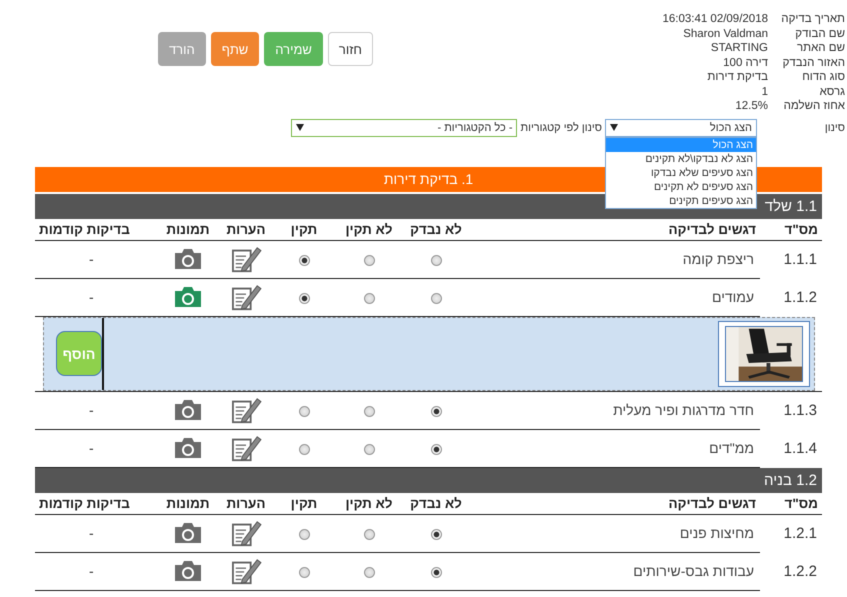  Describe the element at coordinates (615, 410) in the screenshot. I see `check-item: חדר מדרגות ופיר מעלית` at that location.